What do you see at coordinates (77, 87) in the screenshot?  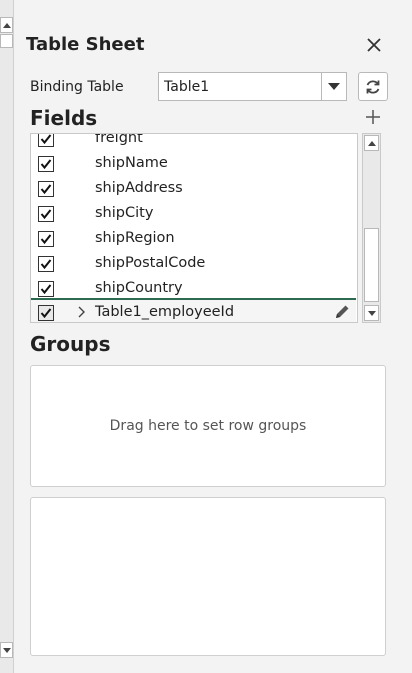 I see `binding-table-label: Binding Table` at bounding box center [77, 87].